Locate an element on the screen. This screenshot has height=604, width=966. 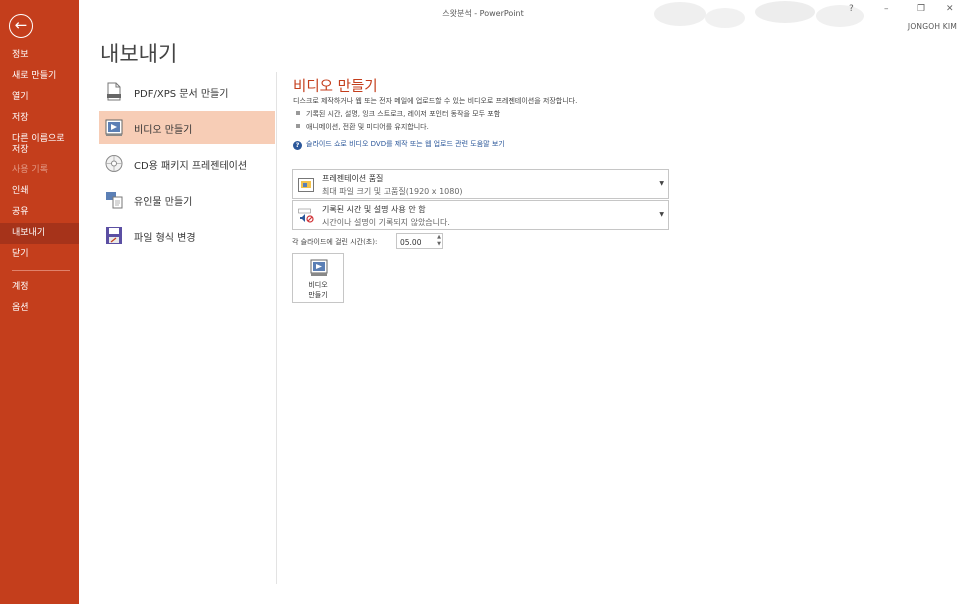
back-arrow-icon: ← is located at coordinates (21, 26).